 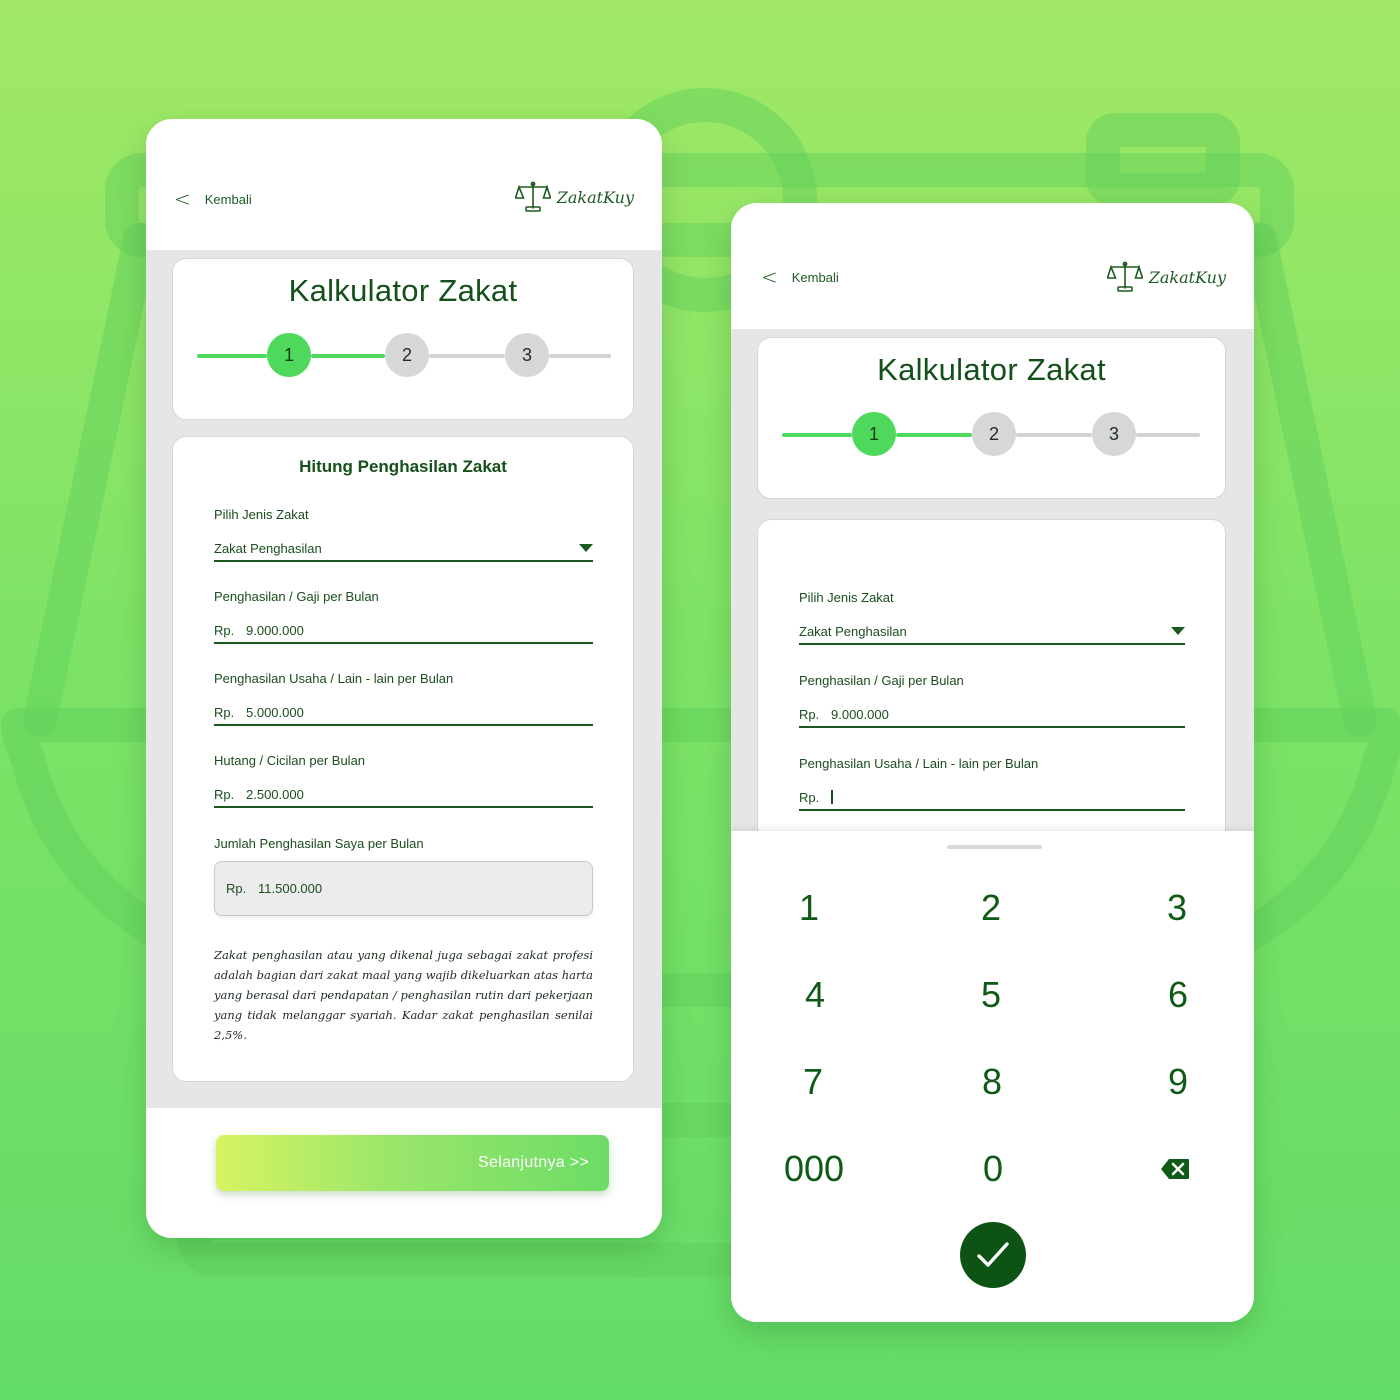 What do you see at coordinates (992, 798) in the screenshot?
I see `other-income-input: Rp.` at bounding box center [992, 798].